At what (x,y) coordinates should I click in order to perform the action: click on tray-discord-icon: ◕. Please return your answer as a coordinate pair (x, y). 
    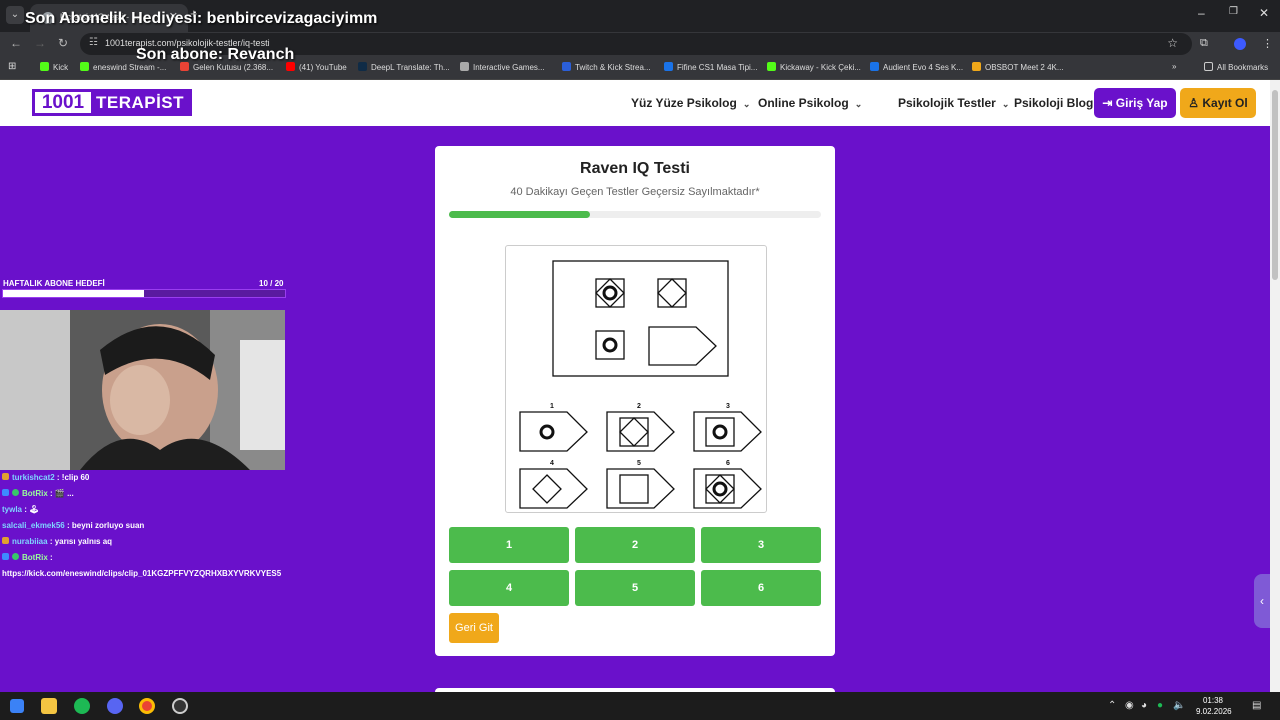
    Looking at the image, I should click on (1144, 705).